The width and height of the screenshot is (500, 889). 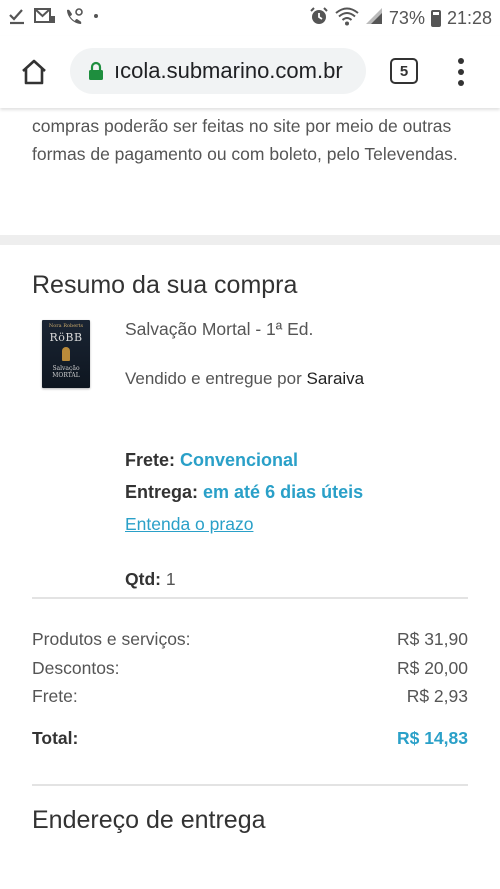 I want to click on battery-icon, so click(x=435, y=18).